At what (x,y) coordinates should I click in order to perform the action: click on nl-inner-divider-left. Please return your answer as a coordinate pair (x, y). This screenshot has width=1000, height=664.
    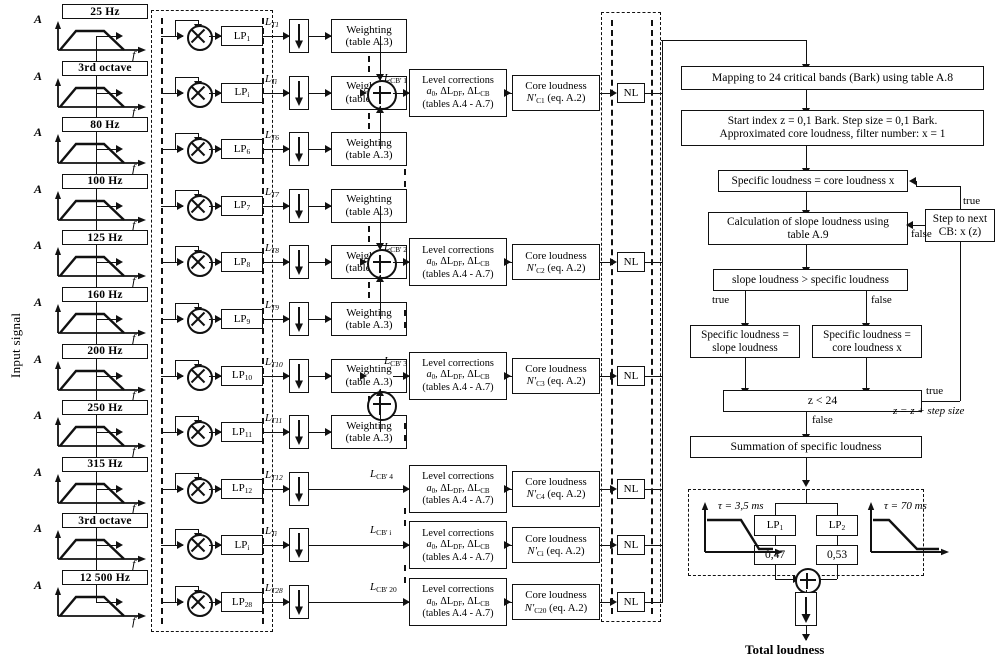
    Looking at the image, I should click on (612, 317).